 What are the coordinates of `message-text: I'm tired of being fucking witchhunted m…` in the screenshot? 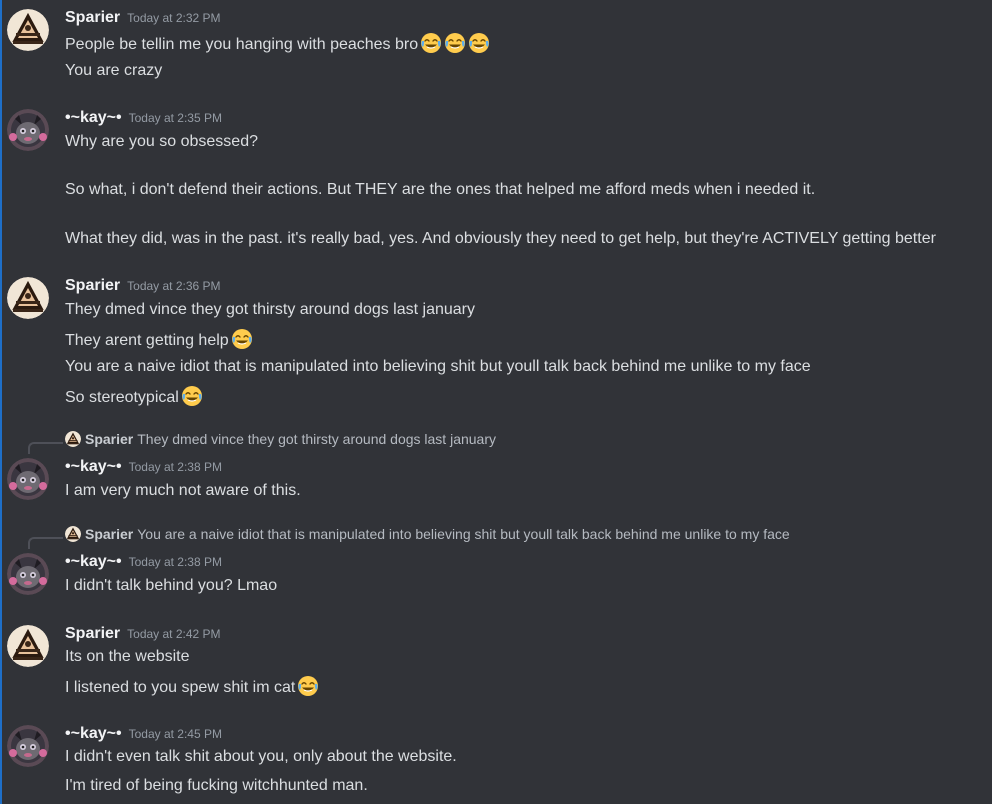 It's located at (216, 785).